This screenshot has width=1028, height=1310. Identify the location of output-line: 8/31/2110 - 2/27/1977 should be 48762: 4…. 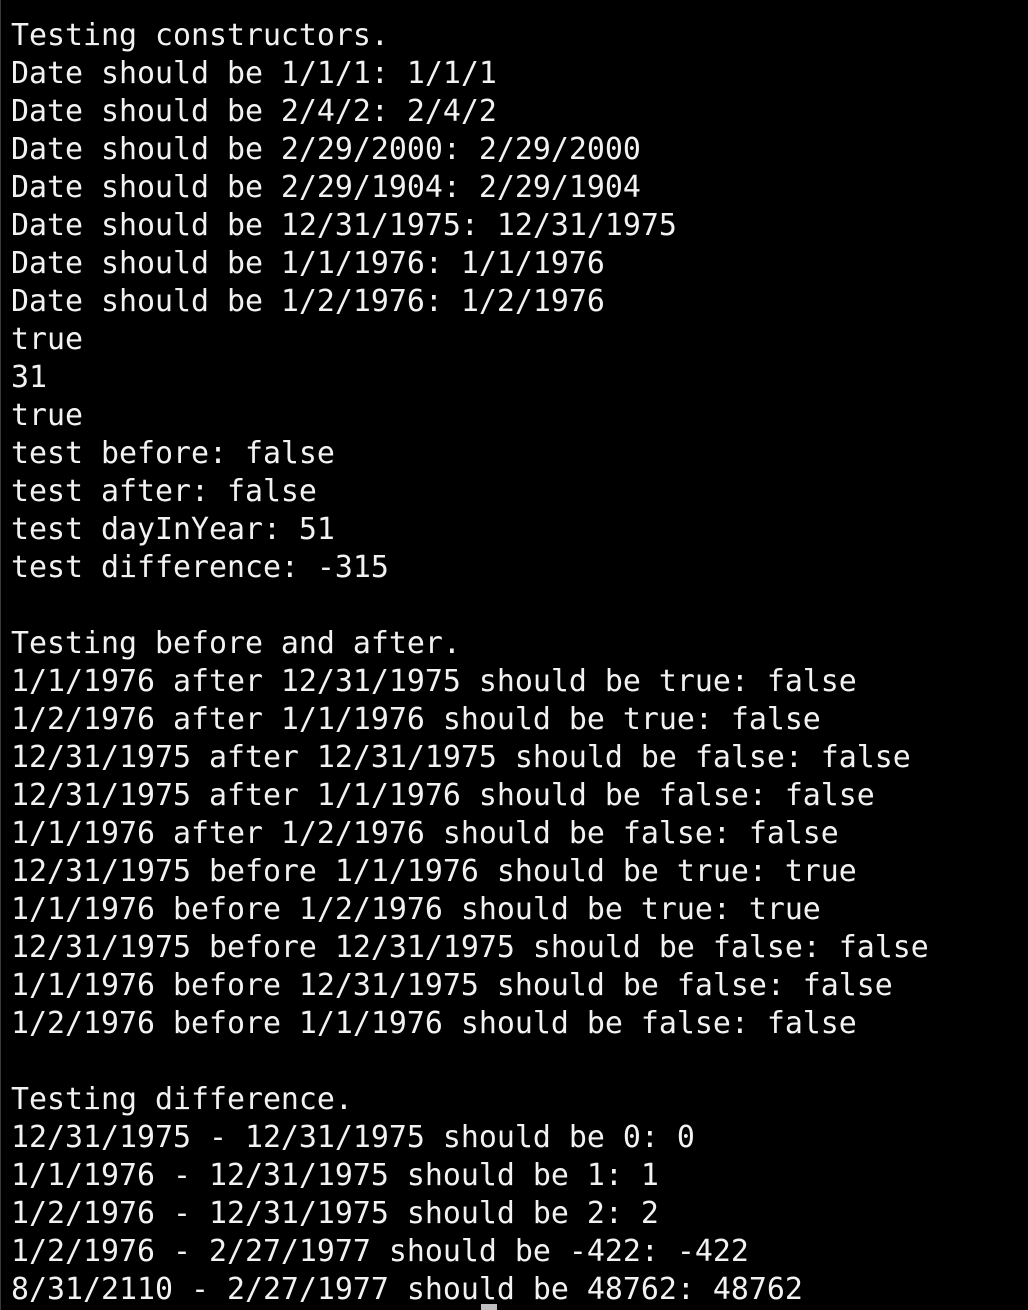
(407, 1289).